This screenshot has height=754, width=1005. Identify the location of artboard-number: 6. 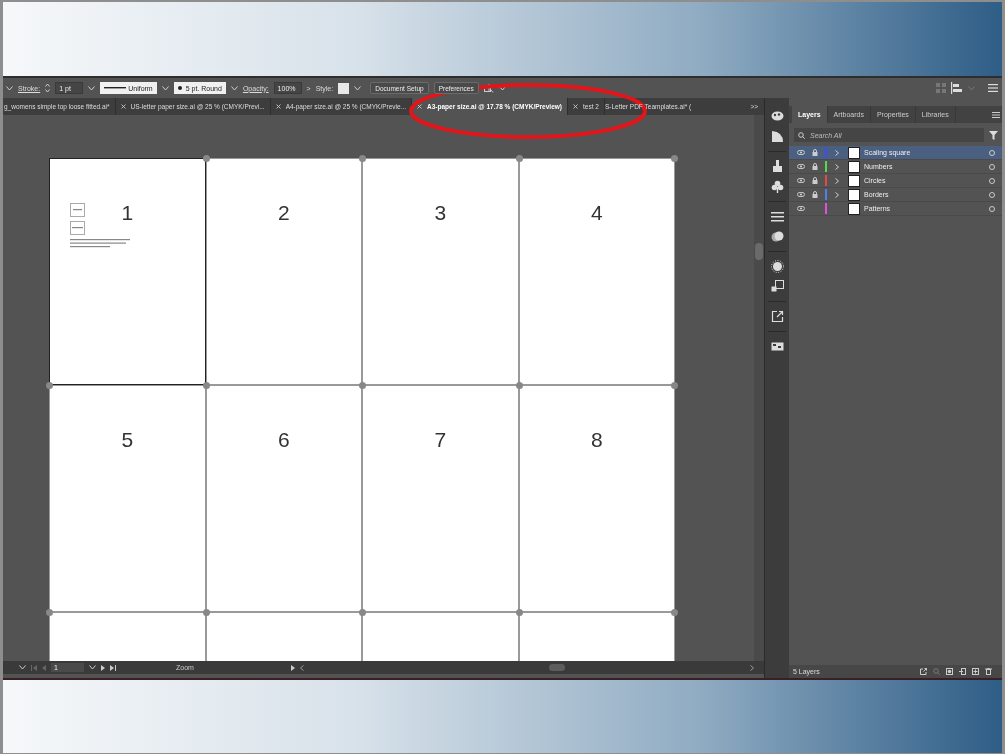
(283, 440).